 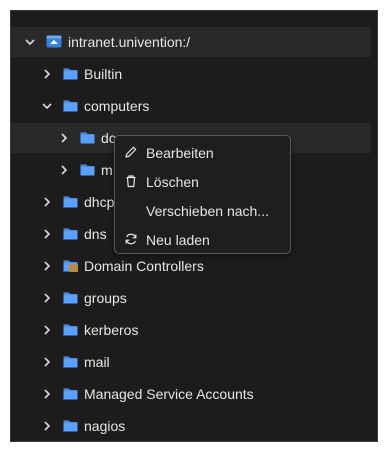 What do you see at coordinates (95, 234) in the screenshot?
I see `tree-item-label: dns` at bounding box center [95, 234].